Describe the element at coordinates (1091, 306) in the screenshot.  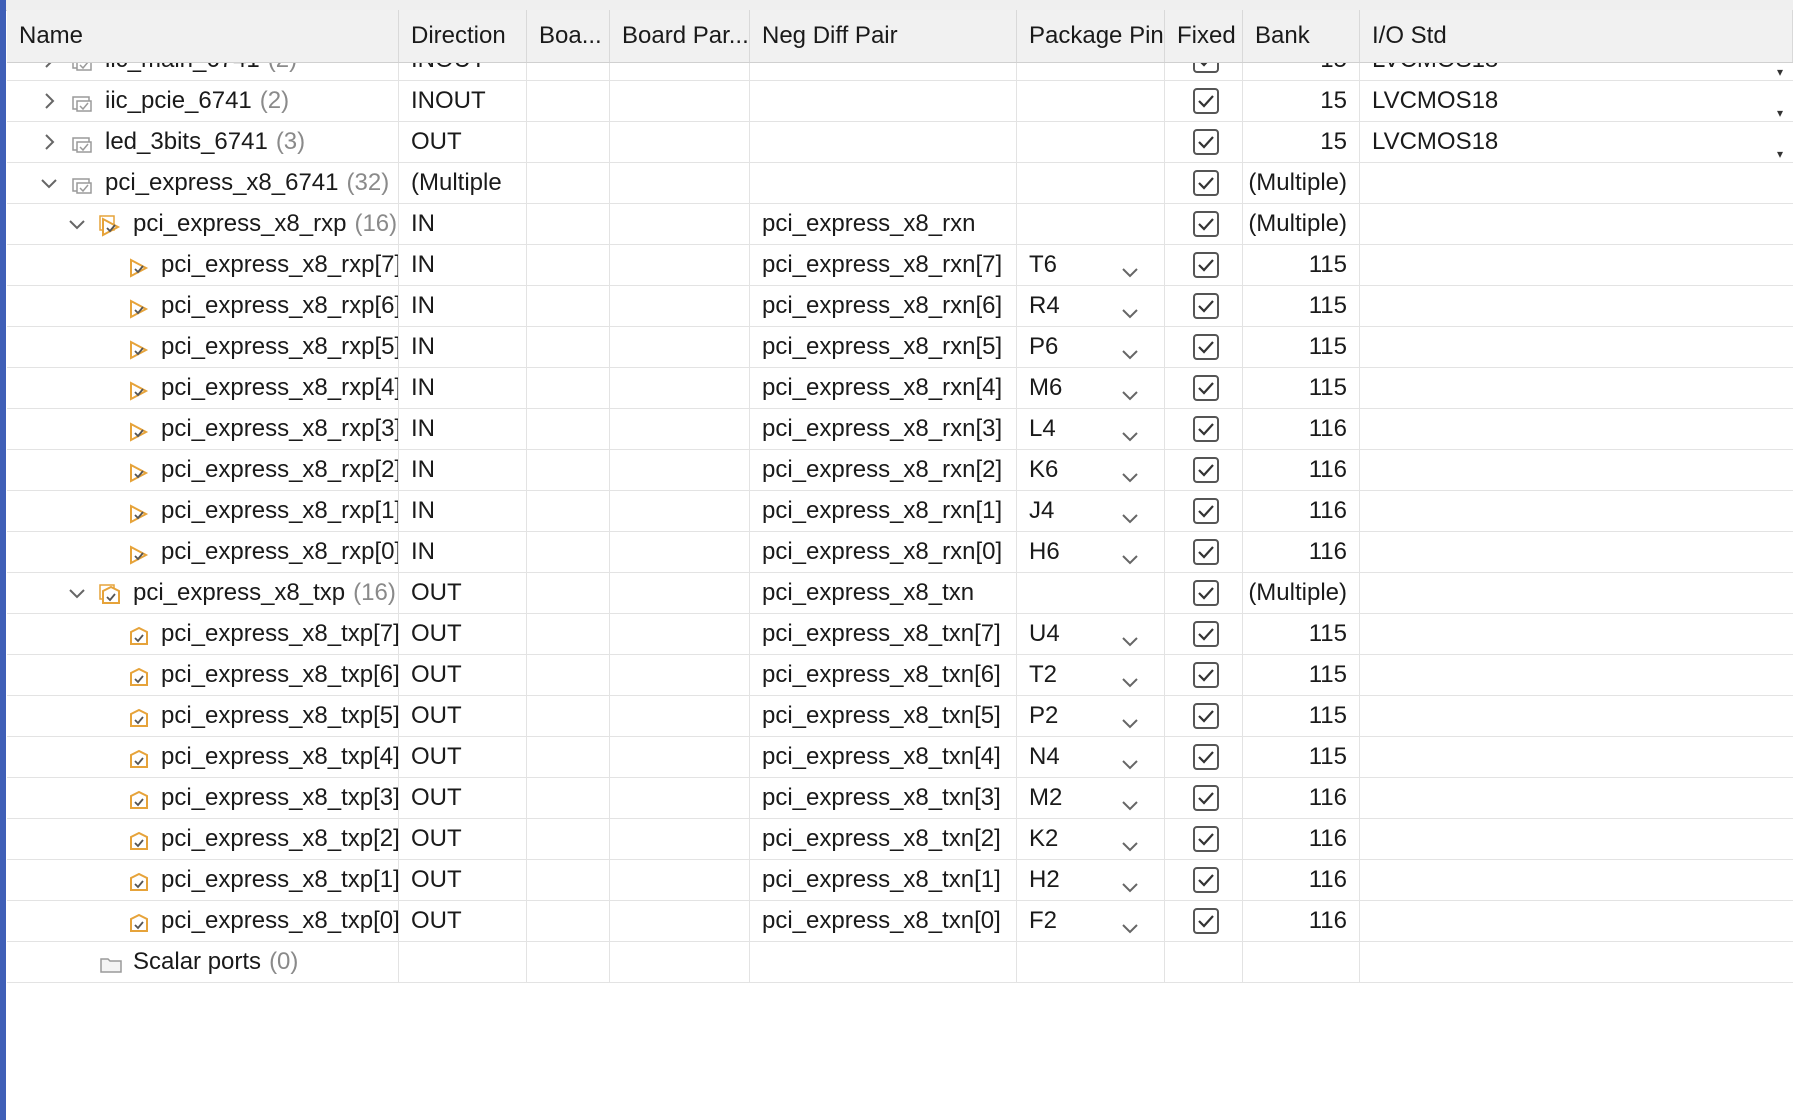
I see `package-pin-cell: R4` at that location.